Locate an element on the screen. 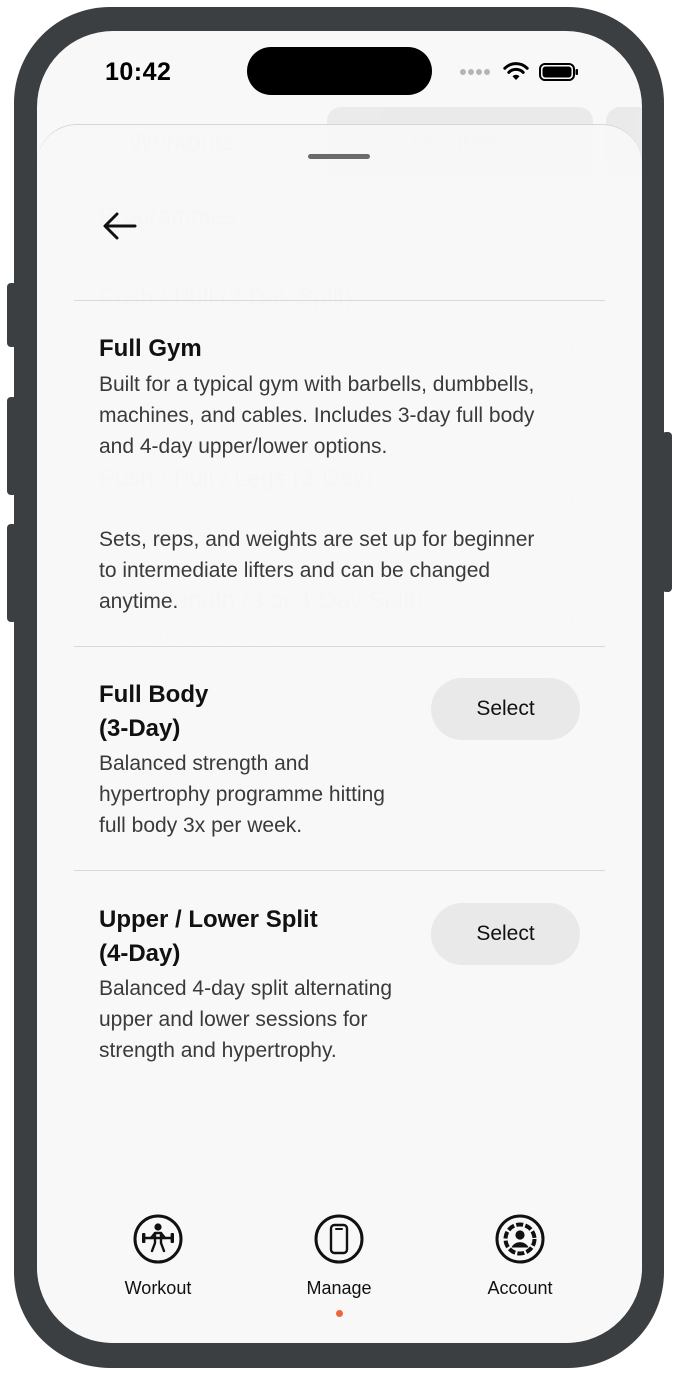  tab-manage: Manage is located at coordinates (339, 1255).